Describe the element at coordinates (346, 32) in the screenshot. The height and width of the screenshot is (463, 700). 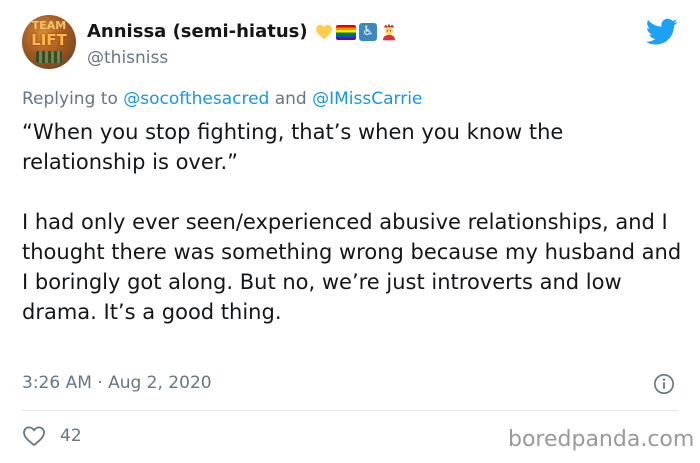
I see `rainbow-flag-icon` at that location.